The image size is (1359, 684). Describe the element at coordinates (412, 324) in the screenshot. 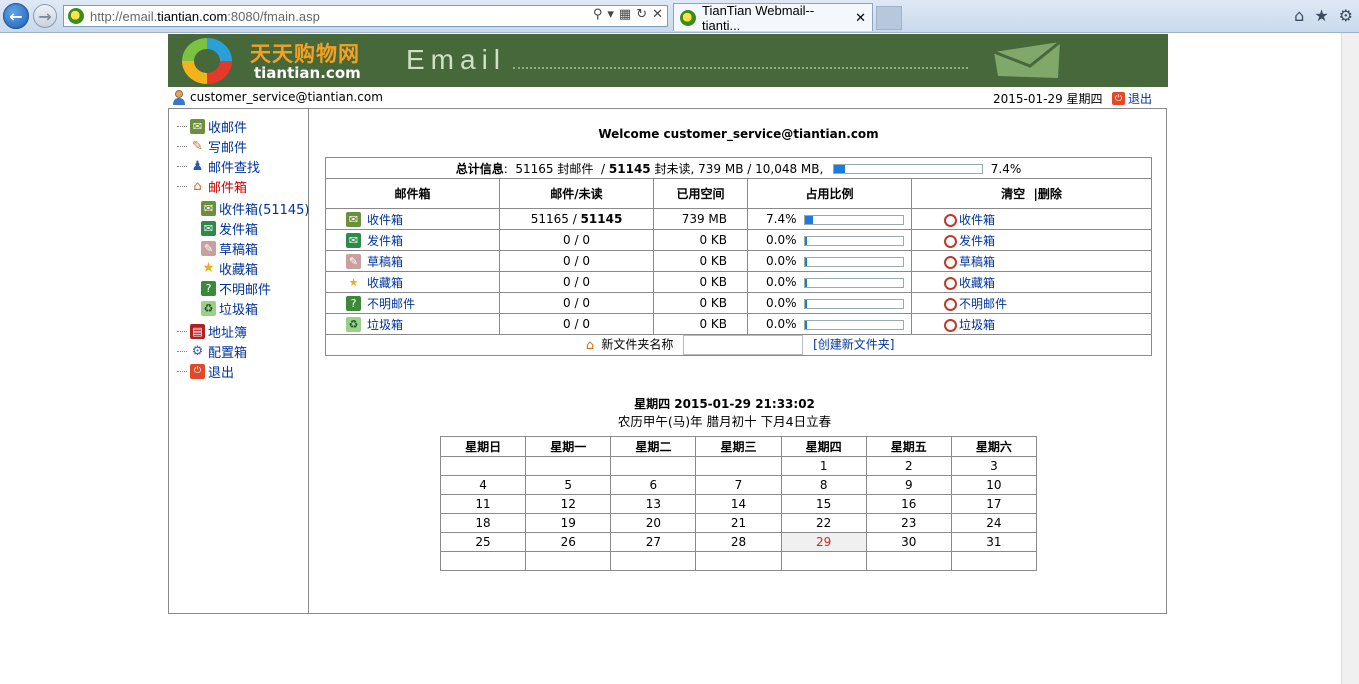

I see `mailbox-link: ♻ 垃圾箱` at that location.